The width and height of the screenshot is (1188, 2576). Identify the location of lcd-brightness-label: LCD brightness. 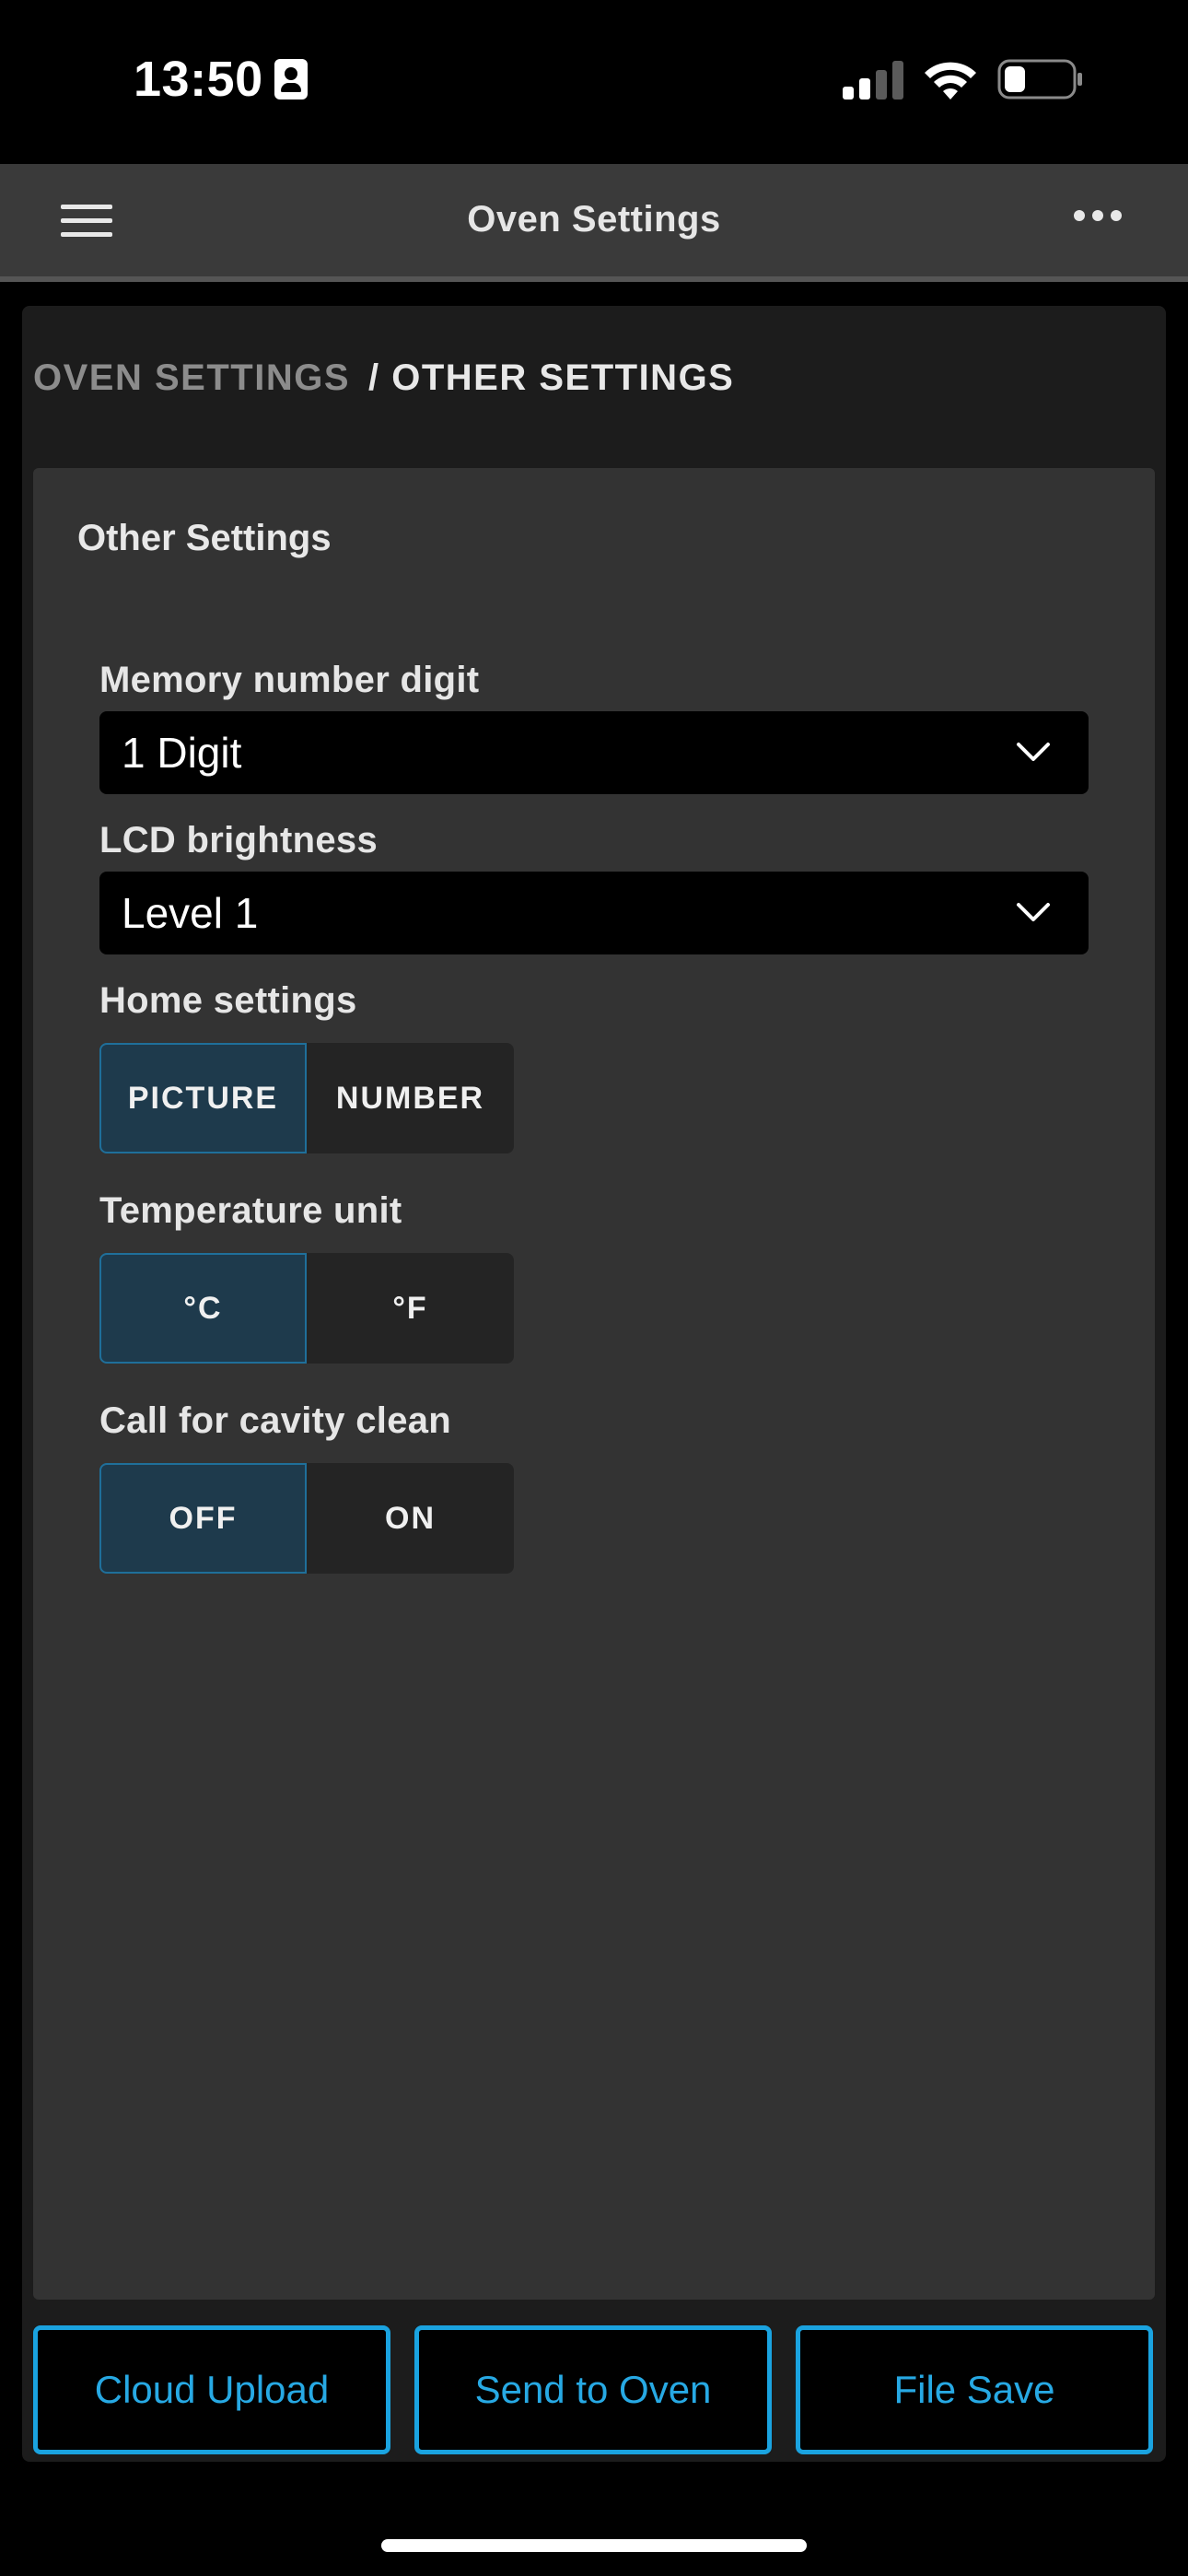
(239, 840).